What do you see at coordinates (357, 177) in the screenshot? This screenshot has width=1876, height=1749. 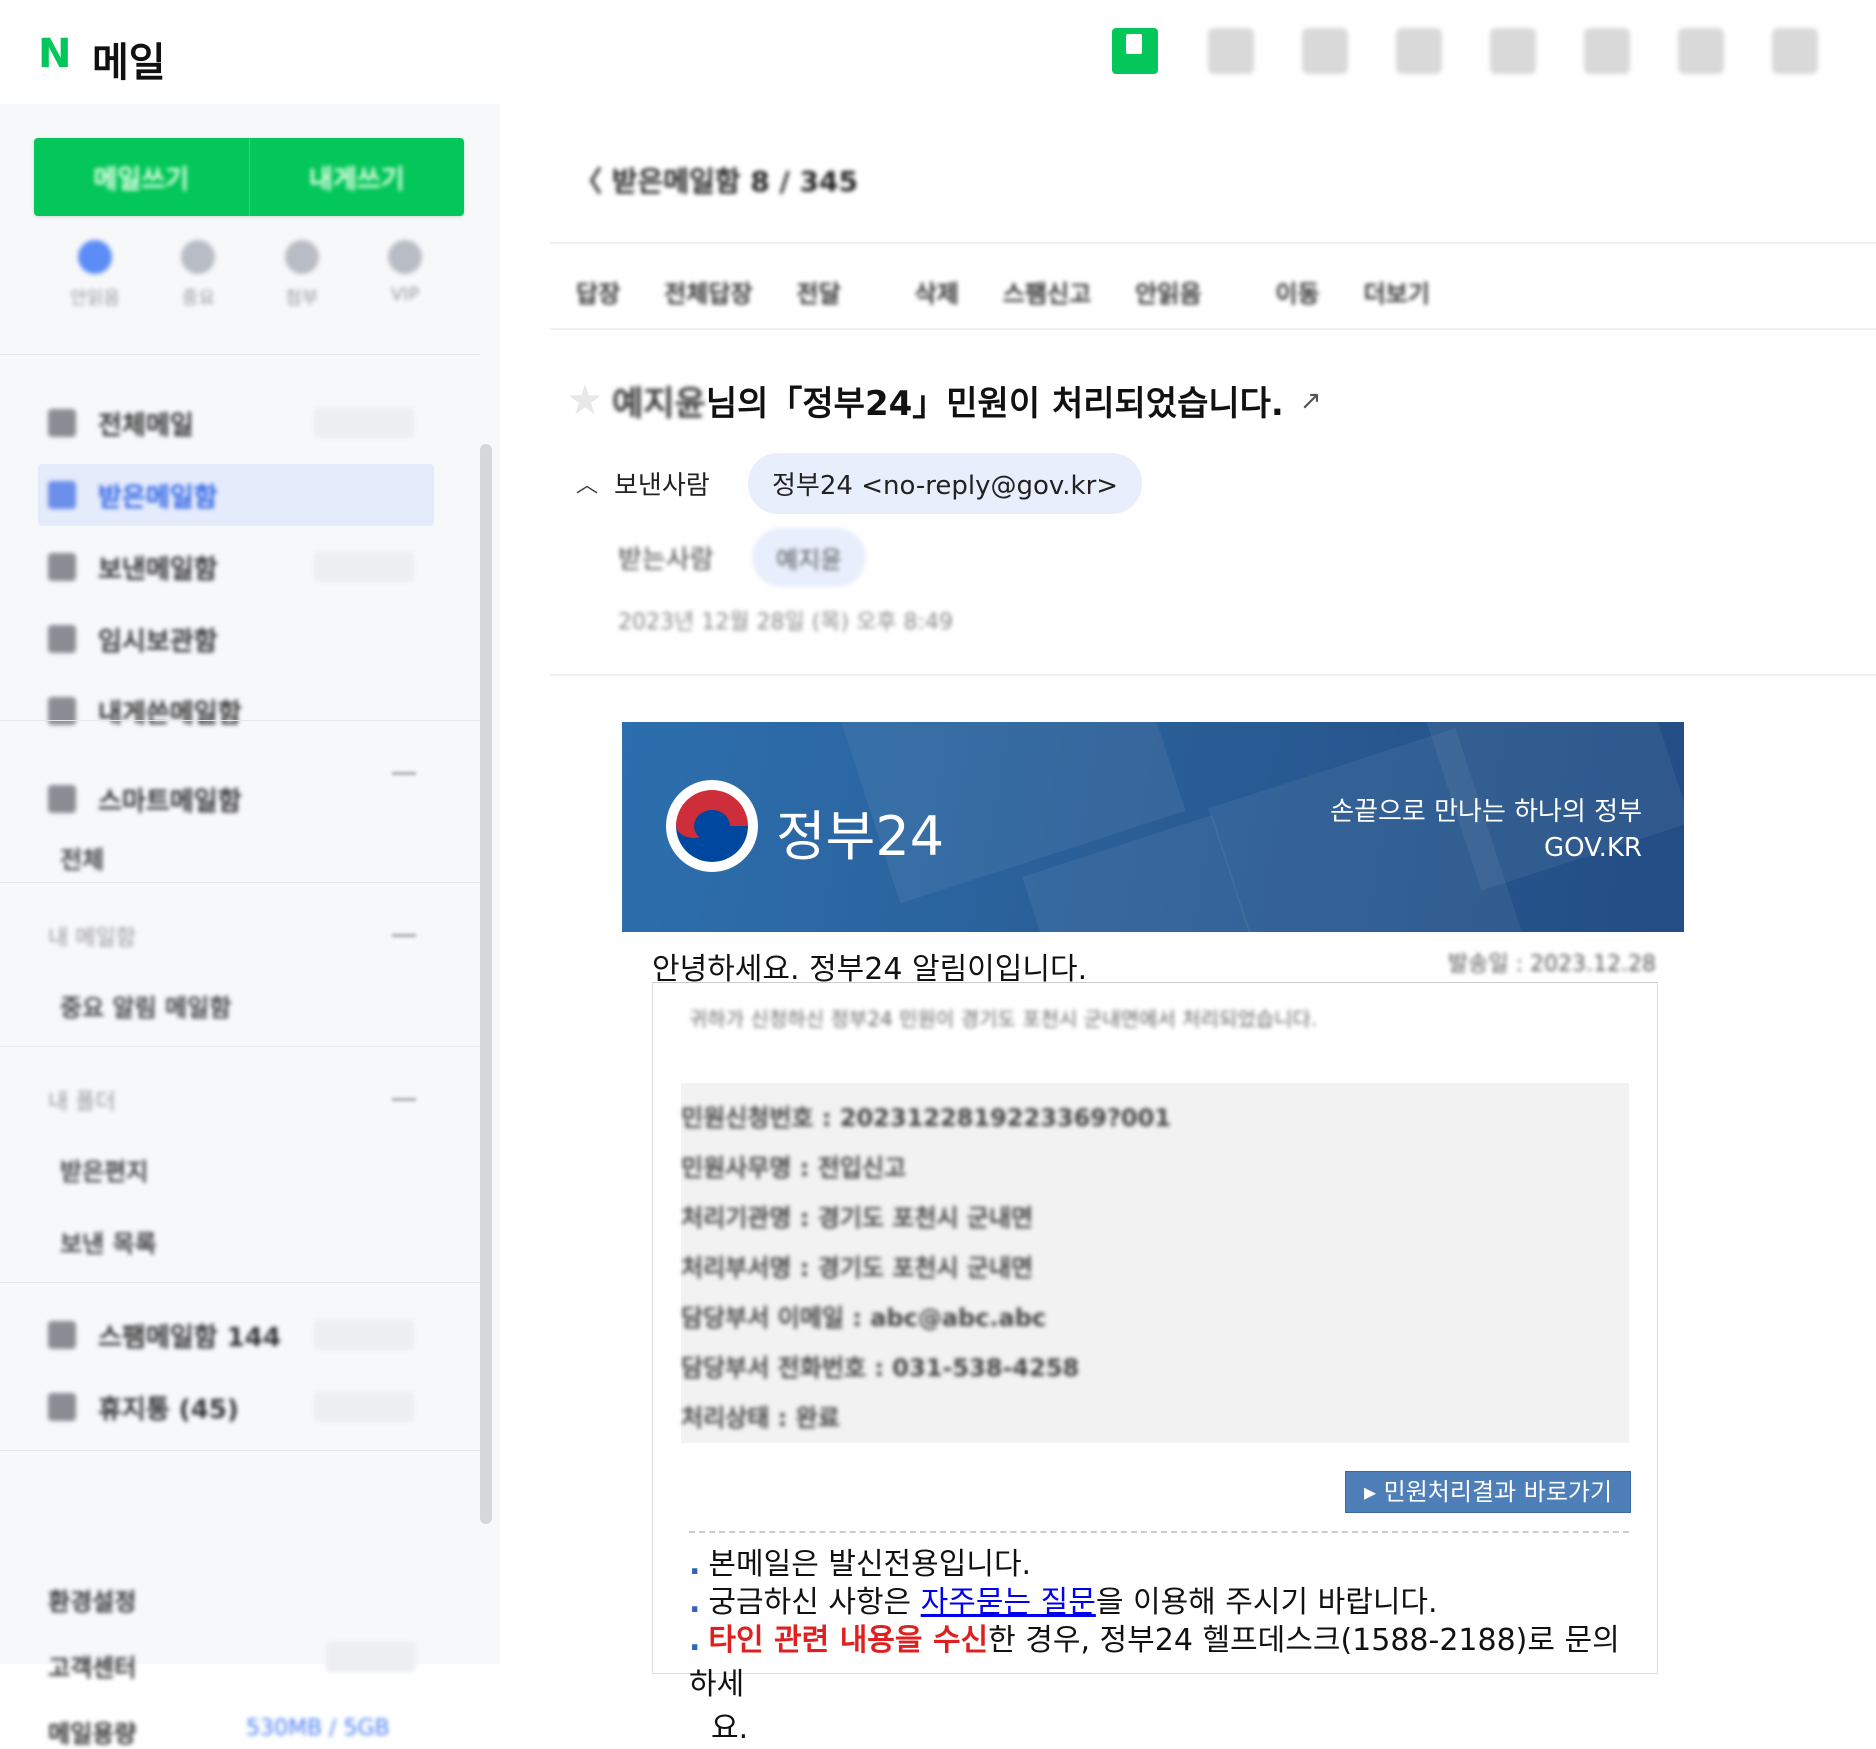 I see `self-compose-button: 내게쓰기` at bounding box center [357, 177].